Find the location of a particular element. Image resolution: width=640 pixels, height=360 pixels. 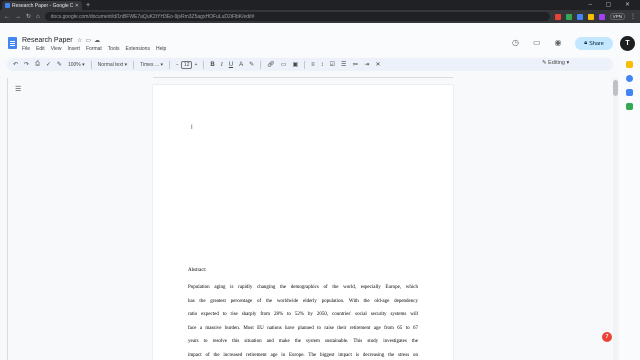

editing-mode-select: ✎ Editing ▾ is located at coordinates (555, 63).